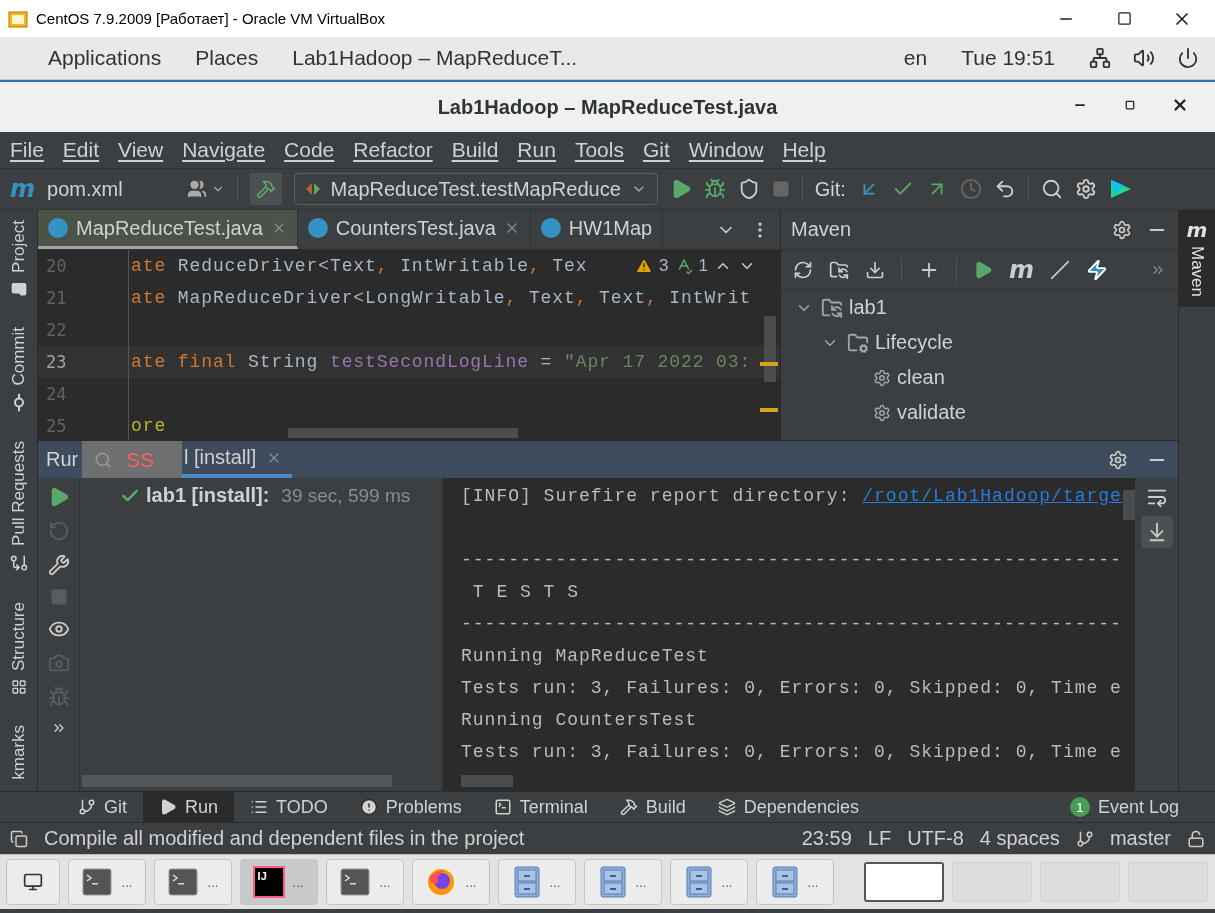 The image size is (1215, 913). Describe the element at coordinates (703, 266) in the screenshot. I see `typo-count: 1` at that location.